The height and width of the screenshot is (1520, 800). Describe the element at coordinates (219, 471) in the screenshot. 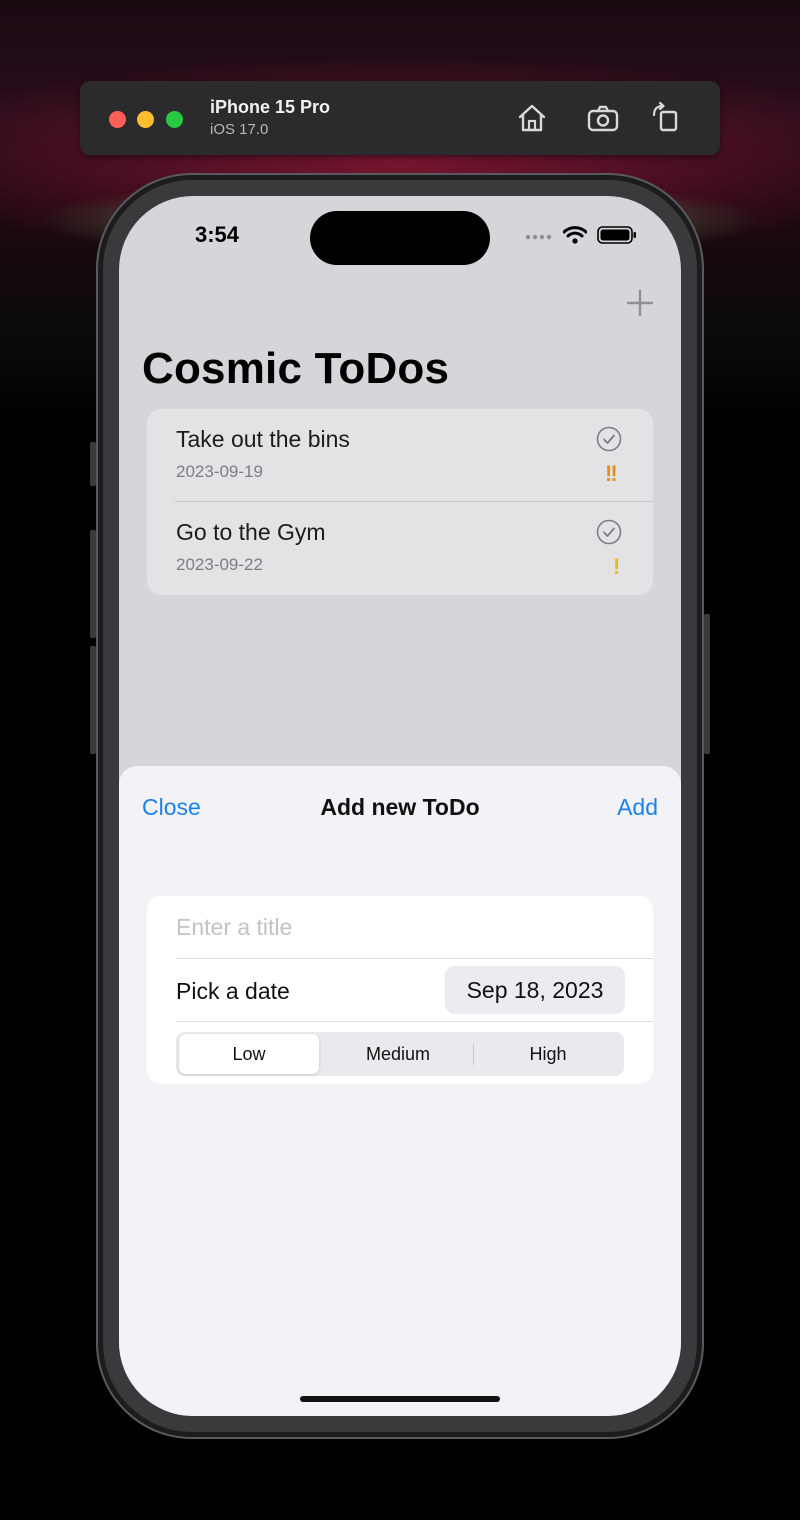

I see `todo-date: 2023-09-19` at that location.